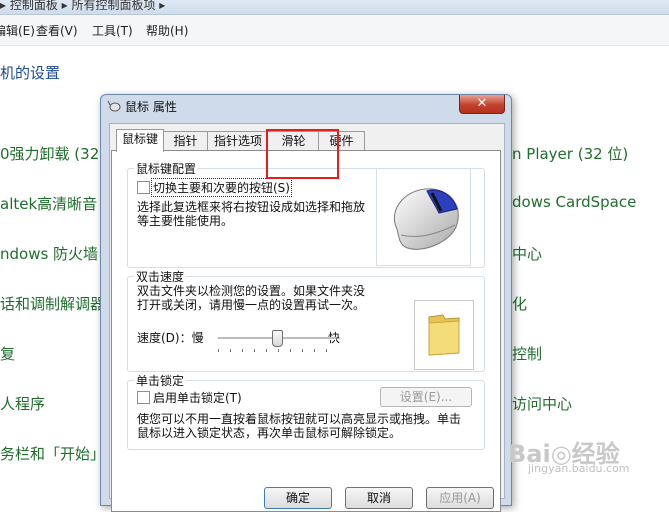  Describe the element at coordinates (22, 403) in the screenshot. I see `cp-item-default-programs: 人程序` at that location.